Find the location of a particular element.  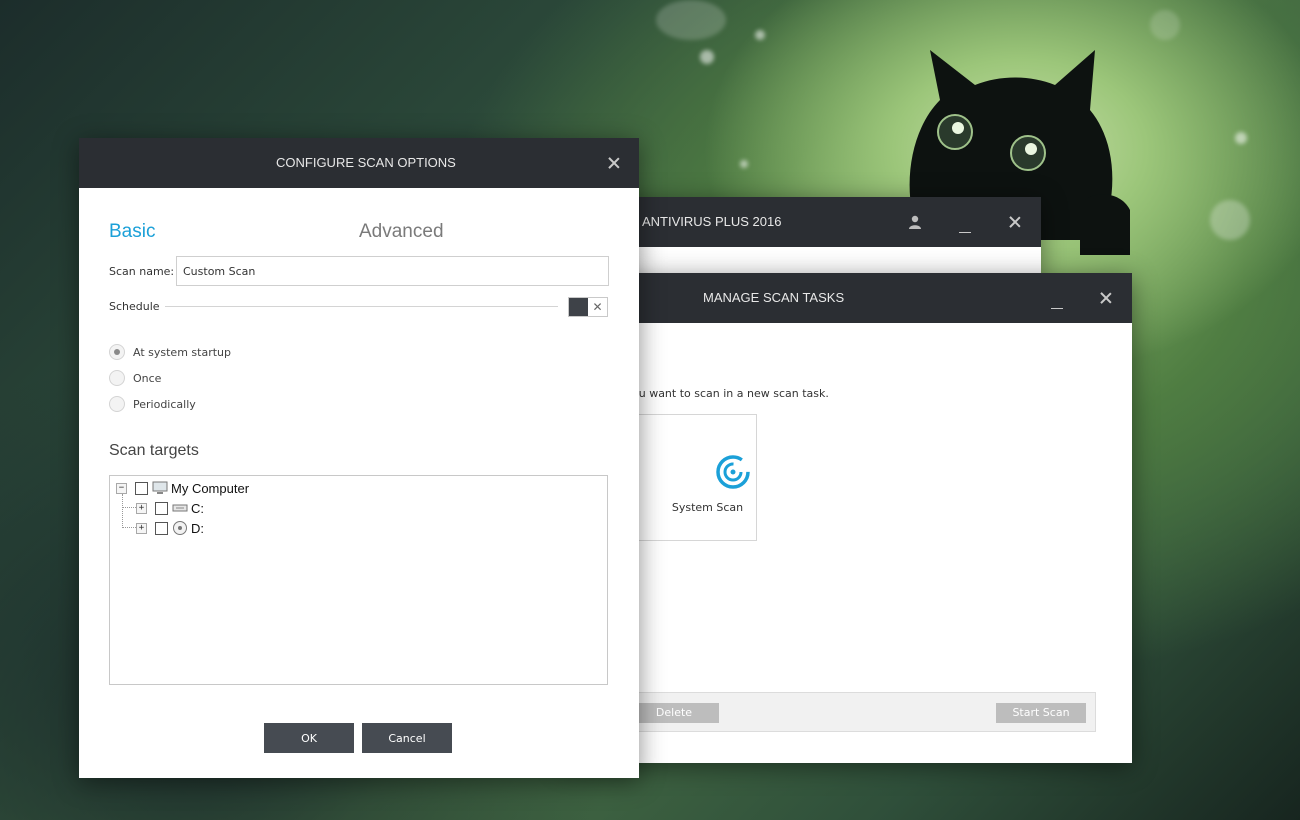

schedule-label: Schedule is located at coordinates (134, 306).